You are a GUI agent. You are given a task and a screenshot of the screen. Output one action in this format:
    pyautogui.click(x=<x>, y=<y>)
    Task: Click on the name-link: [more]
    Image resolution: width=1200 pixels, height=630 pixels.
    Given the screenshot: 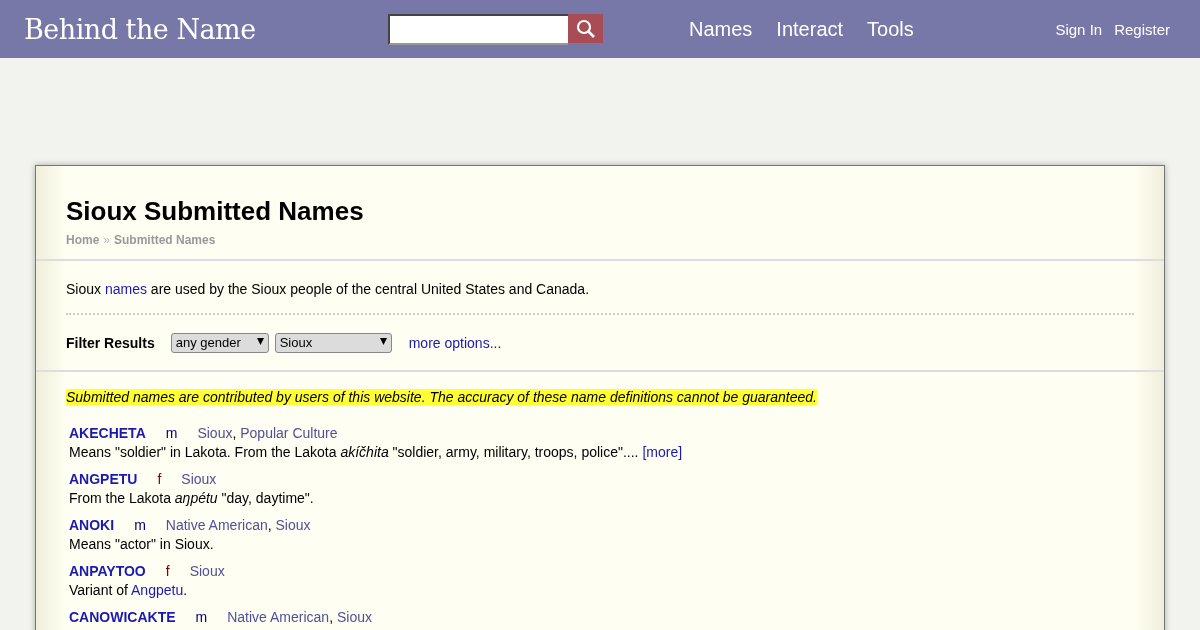 What is the action you would take?
    pyautogui.click(x=662, y=452)
    